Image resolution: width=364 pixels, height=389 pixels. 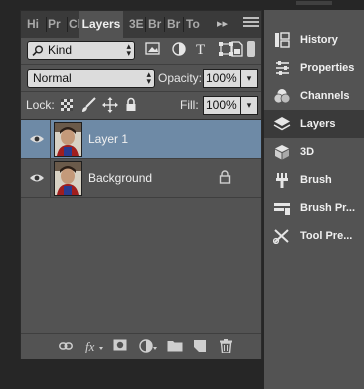 I want to click on brush-icon, so click(x=282, y=180).